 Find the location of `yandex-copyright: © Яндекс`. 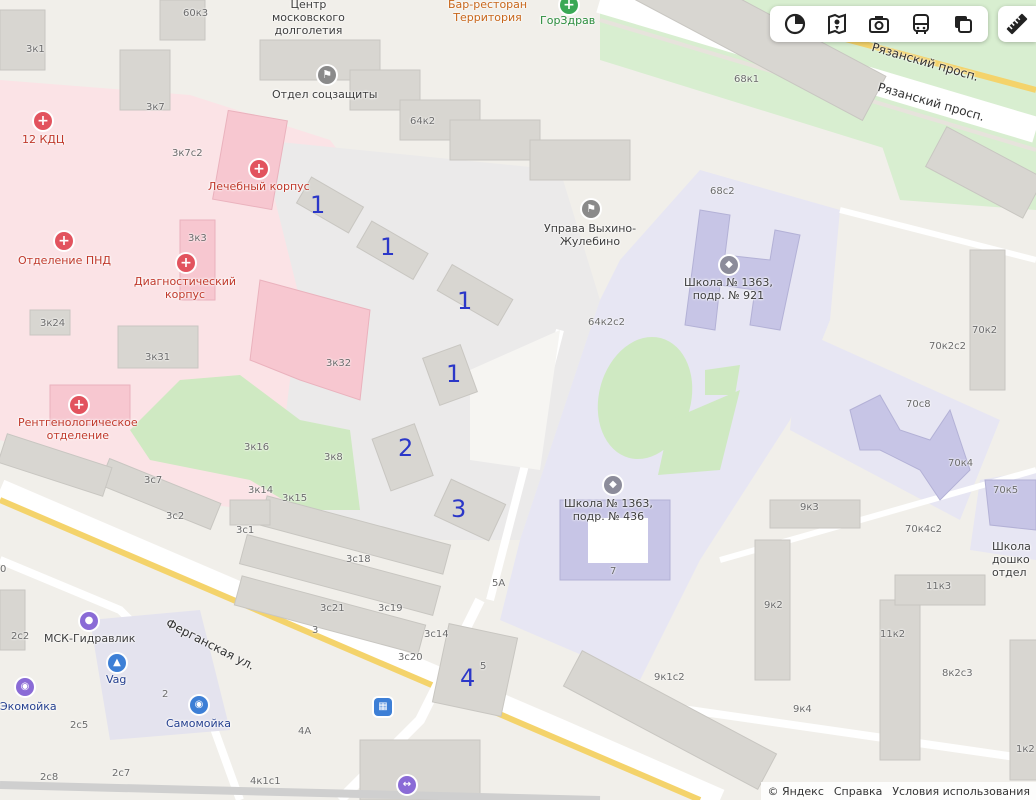

yandex-copyright: © Яндекс is located at coordinates (795, 791).